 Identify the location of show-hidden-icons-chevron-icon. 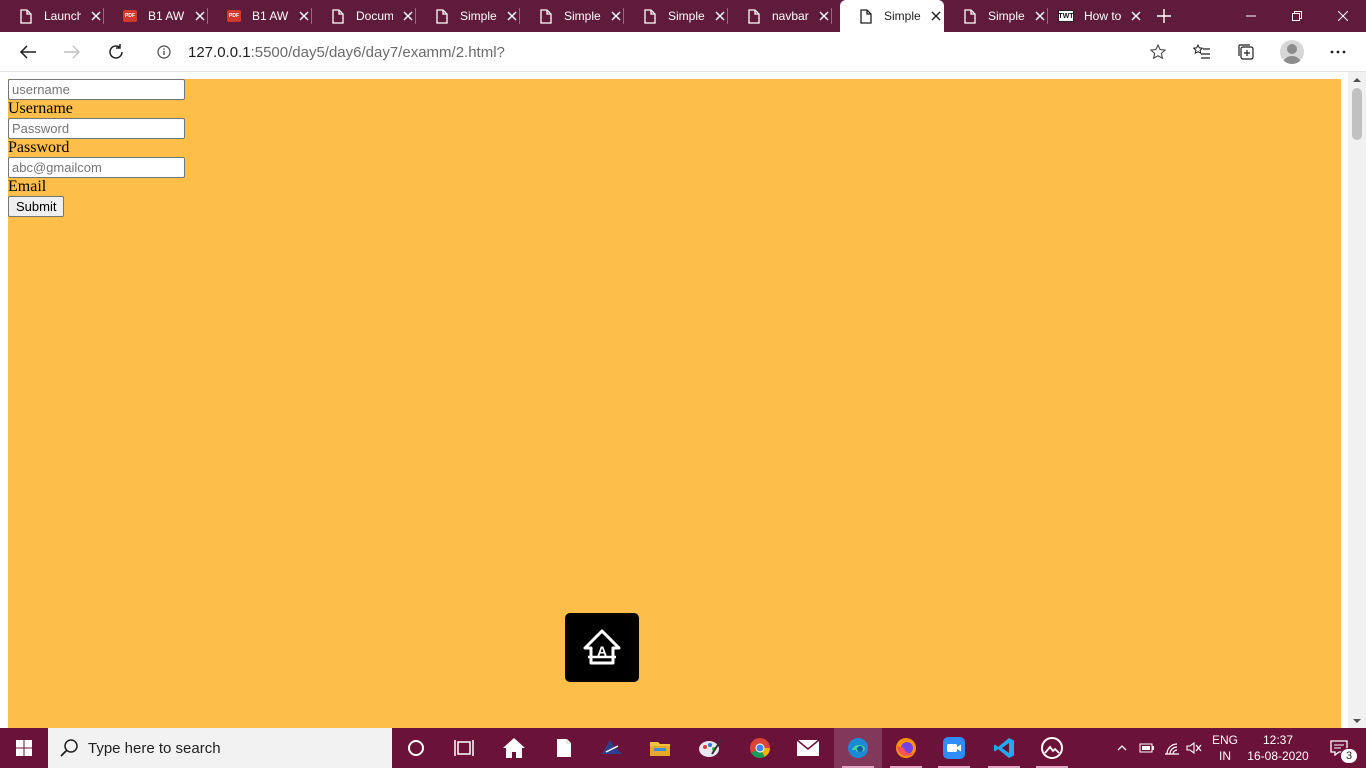
(1122, 748).